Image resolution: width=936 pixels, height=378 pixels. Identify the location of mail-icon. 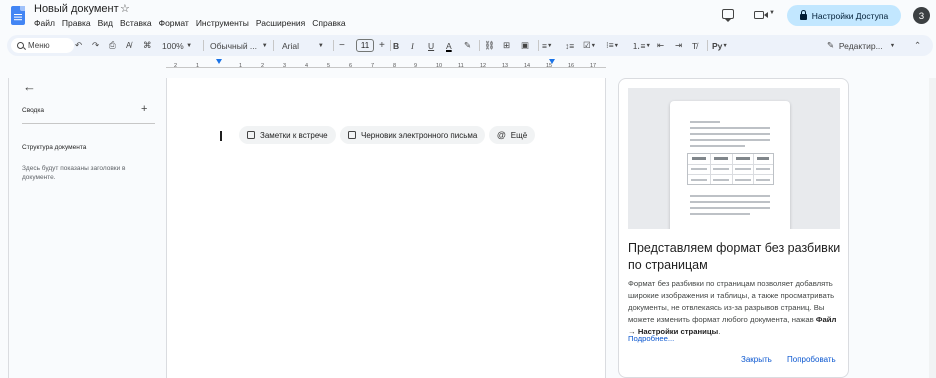
(352, 135).